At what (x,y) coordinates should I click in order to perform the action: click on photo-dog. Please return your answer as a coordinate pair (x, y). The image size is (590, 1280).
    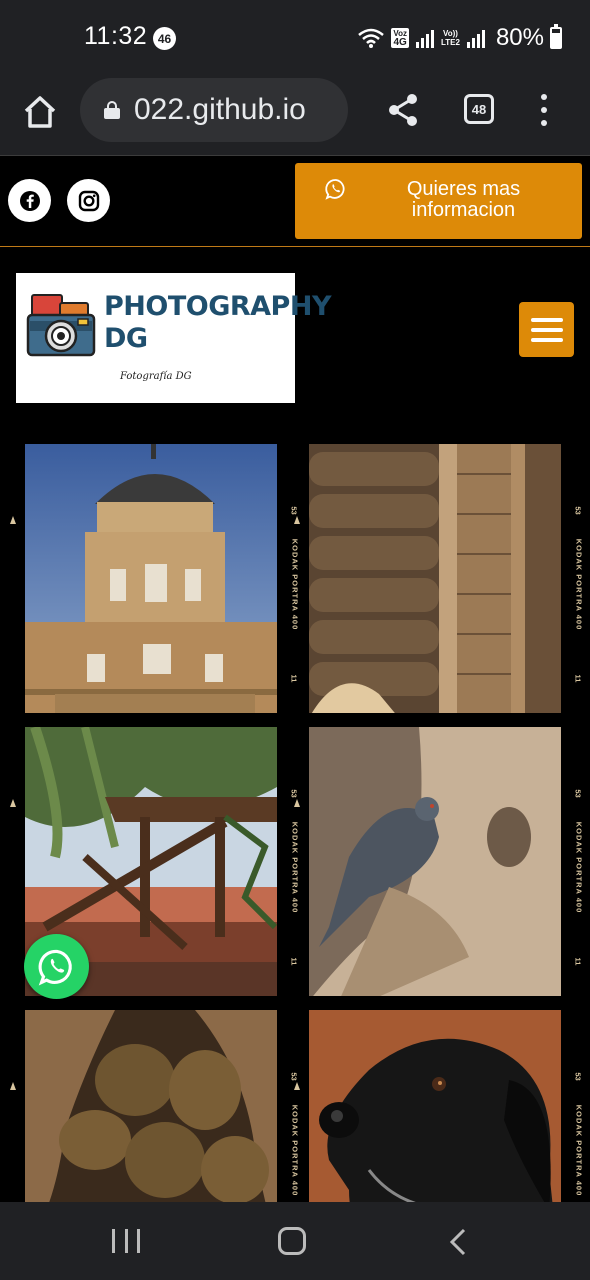
    Looking at the image, I should click on (435, 1106).